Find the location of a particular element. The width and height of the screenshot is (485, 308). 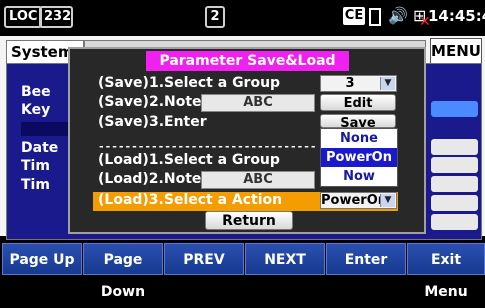

save-enter-label: (Save)3.Enter is located at coordinates (152, 122).